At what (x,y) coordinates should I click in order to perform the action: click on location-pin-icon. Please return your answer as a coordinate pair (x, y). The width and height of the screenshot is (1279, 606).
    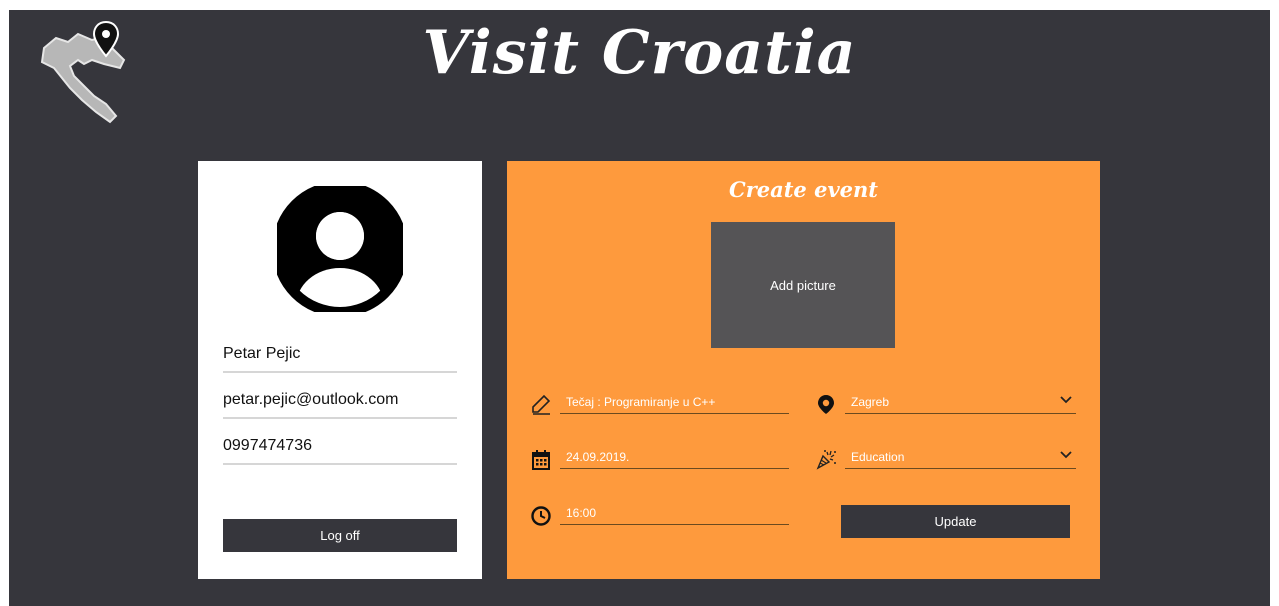
    Looking at the image, I should click on (826, 404).